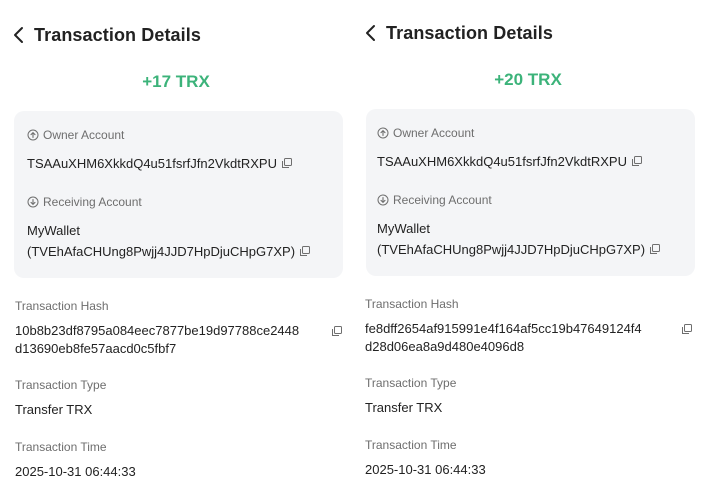 This screenshot has height=504, width=704. Describe the element at coordinates (528, 79) in the screenshot. I see `amount: +20 TRX` at that location.